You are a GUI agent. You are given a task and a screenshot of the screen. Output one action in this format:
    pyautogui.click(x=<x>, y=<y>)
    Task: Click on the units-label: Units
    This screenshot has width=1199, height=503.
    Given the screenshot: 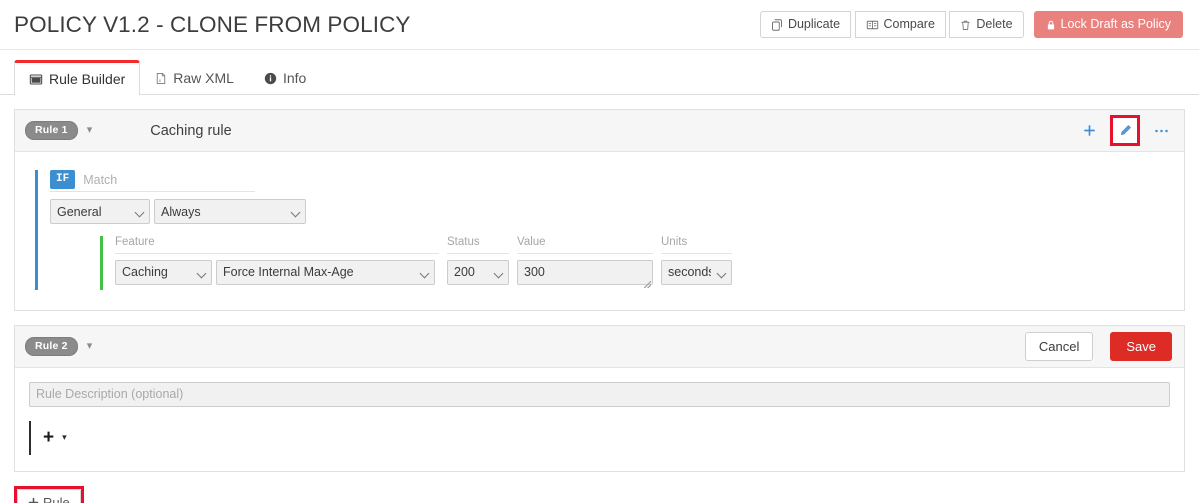 What is the action you would take?
    pyautogui.click(x=696, y=245)
    